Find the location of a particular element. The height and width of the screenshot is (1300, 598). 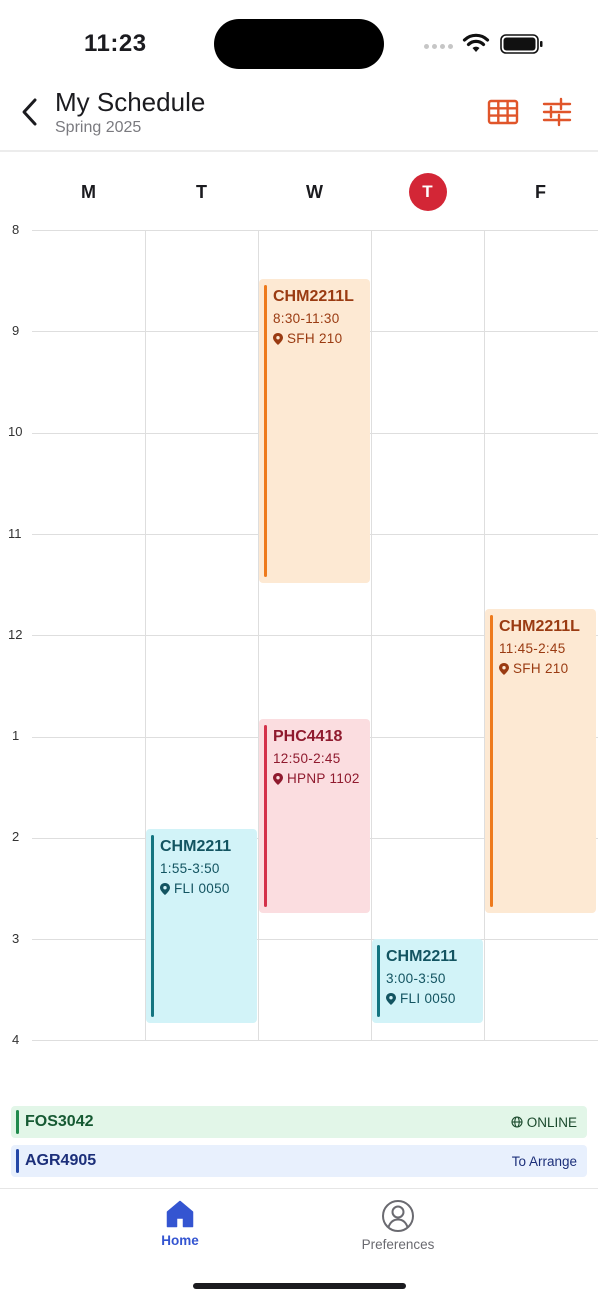

sliders-icon is located at coordinates (557, 112).